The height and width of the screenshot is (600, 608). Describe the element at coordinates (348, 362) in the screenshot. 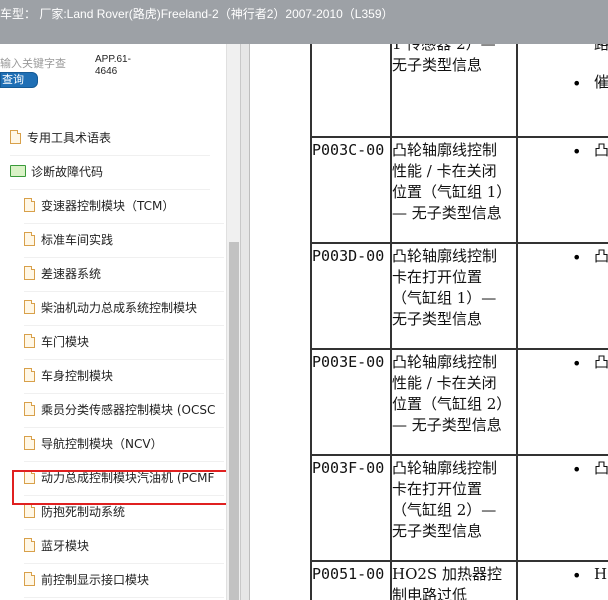

I see `dtc-code: P003E-00` at that location.